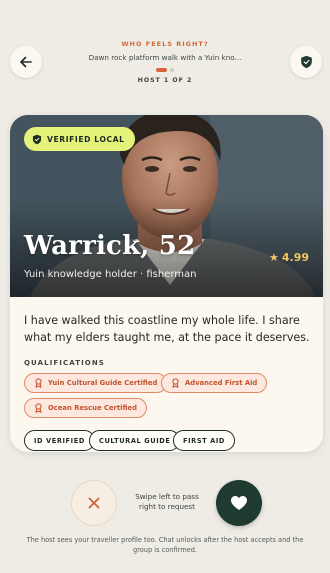 This screenshot has height=573, width=330. Describe the element at coordinates (167, 501) in the screenshot. I see `swipe-hint: Swipe left to pass right to request` at that location.